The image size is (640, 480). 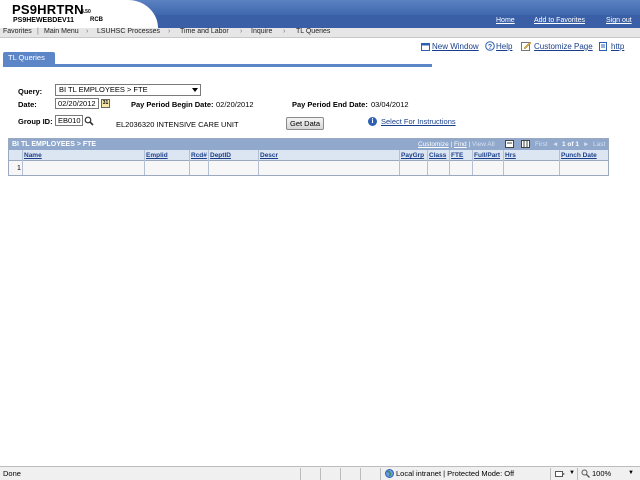 I want to click on grid-page-info: 1 of 1, so click(x=570, y=144).